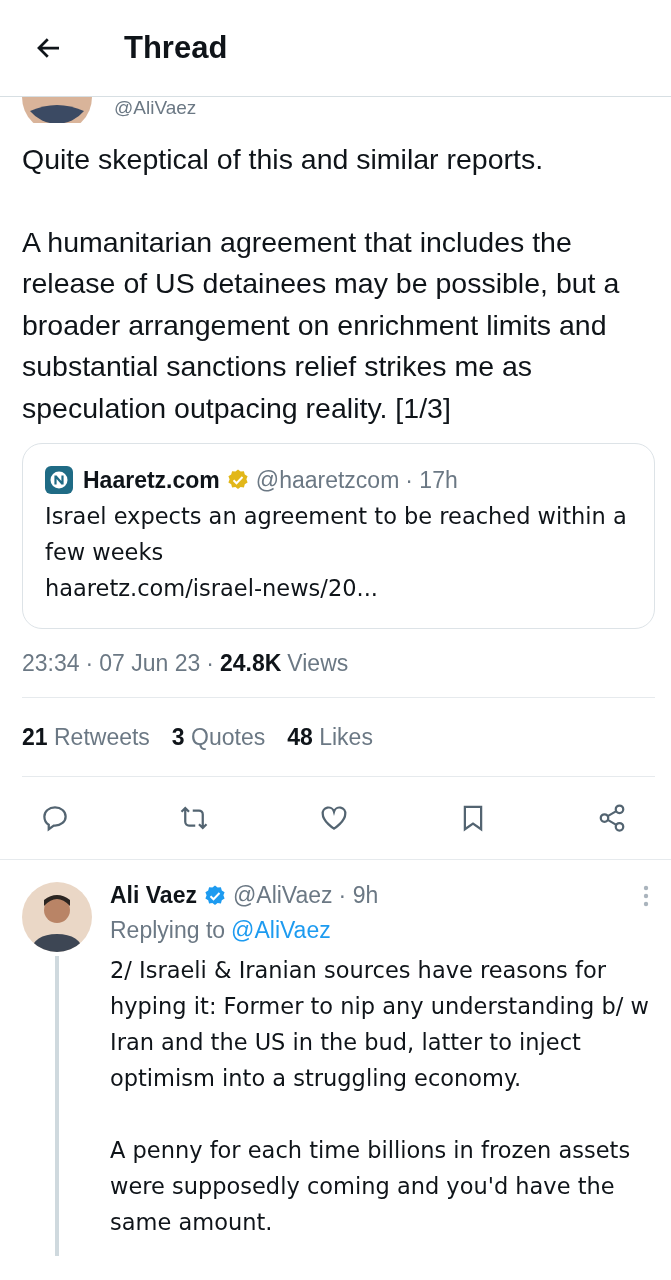  What do you see at coordinates (327, 480) in the screenshot?
I see `source-handle: @haaretzcom` at bounding box center [327, 480].